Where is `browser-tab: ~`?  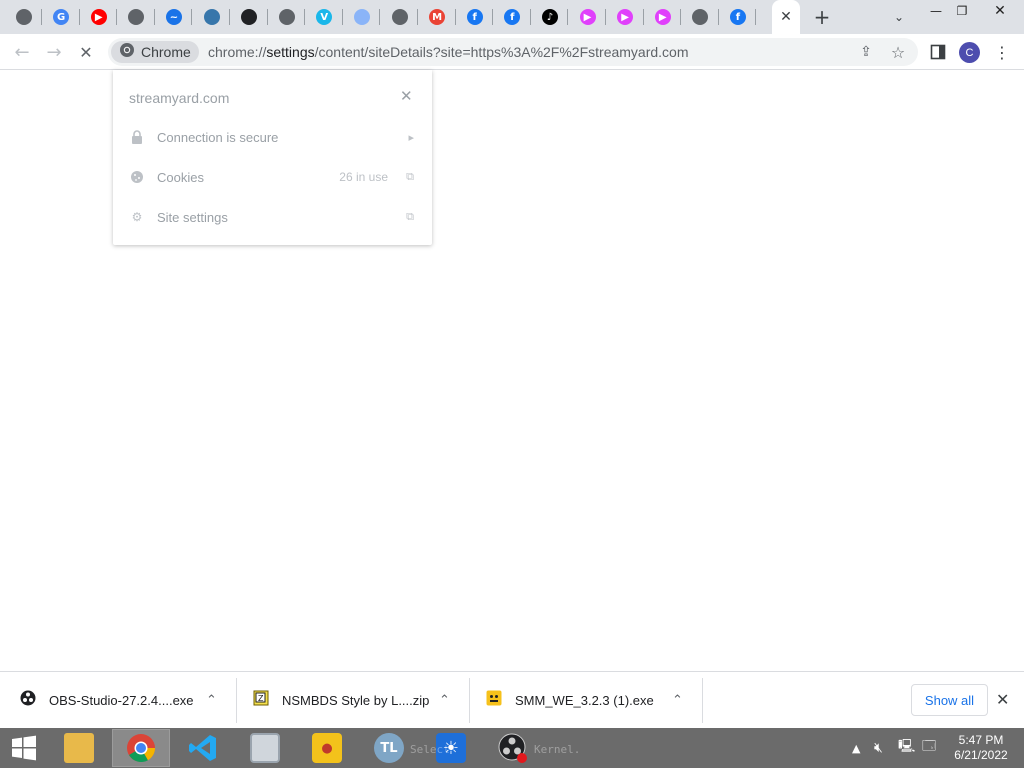 browser-tab: ~ is located at coordinates (174, 17).